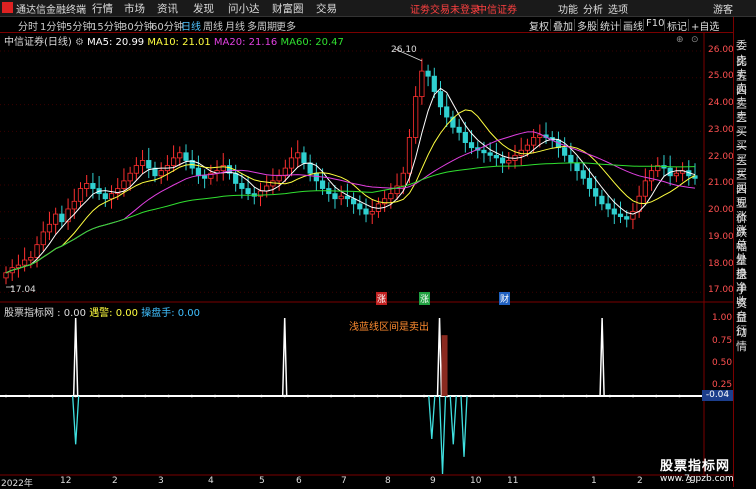 The width and height of the screenshot is (756, 489). What do you see at coordinates (640, 481) in the screenshot?
I see `date-tick: 2` at bounding box center [640, 481].